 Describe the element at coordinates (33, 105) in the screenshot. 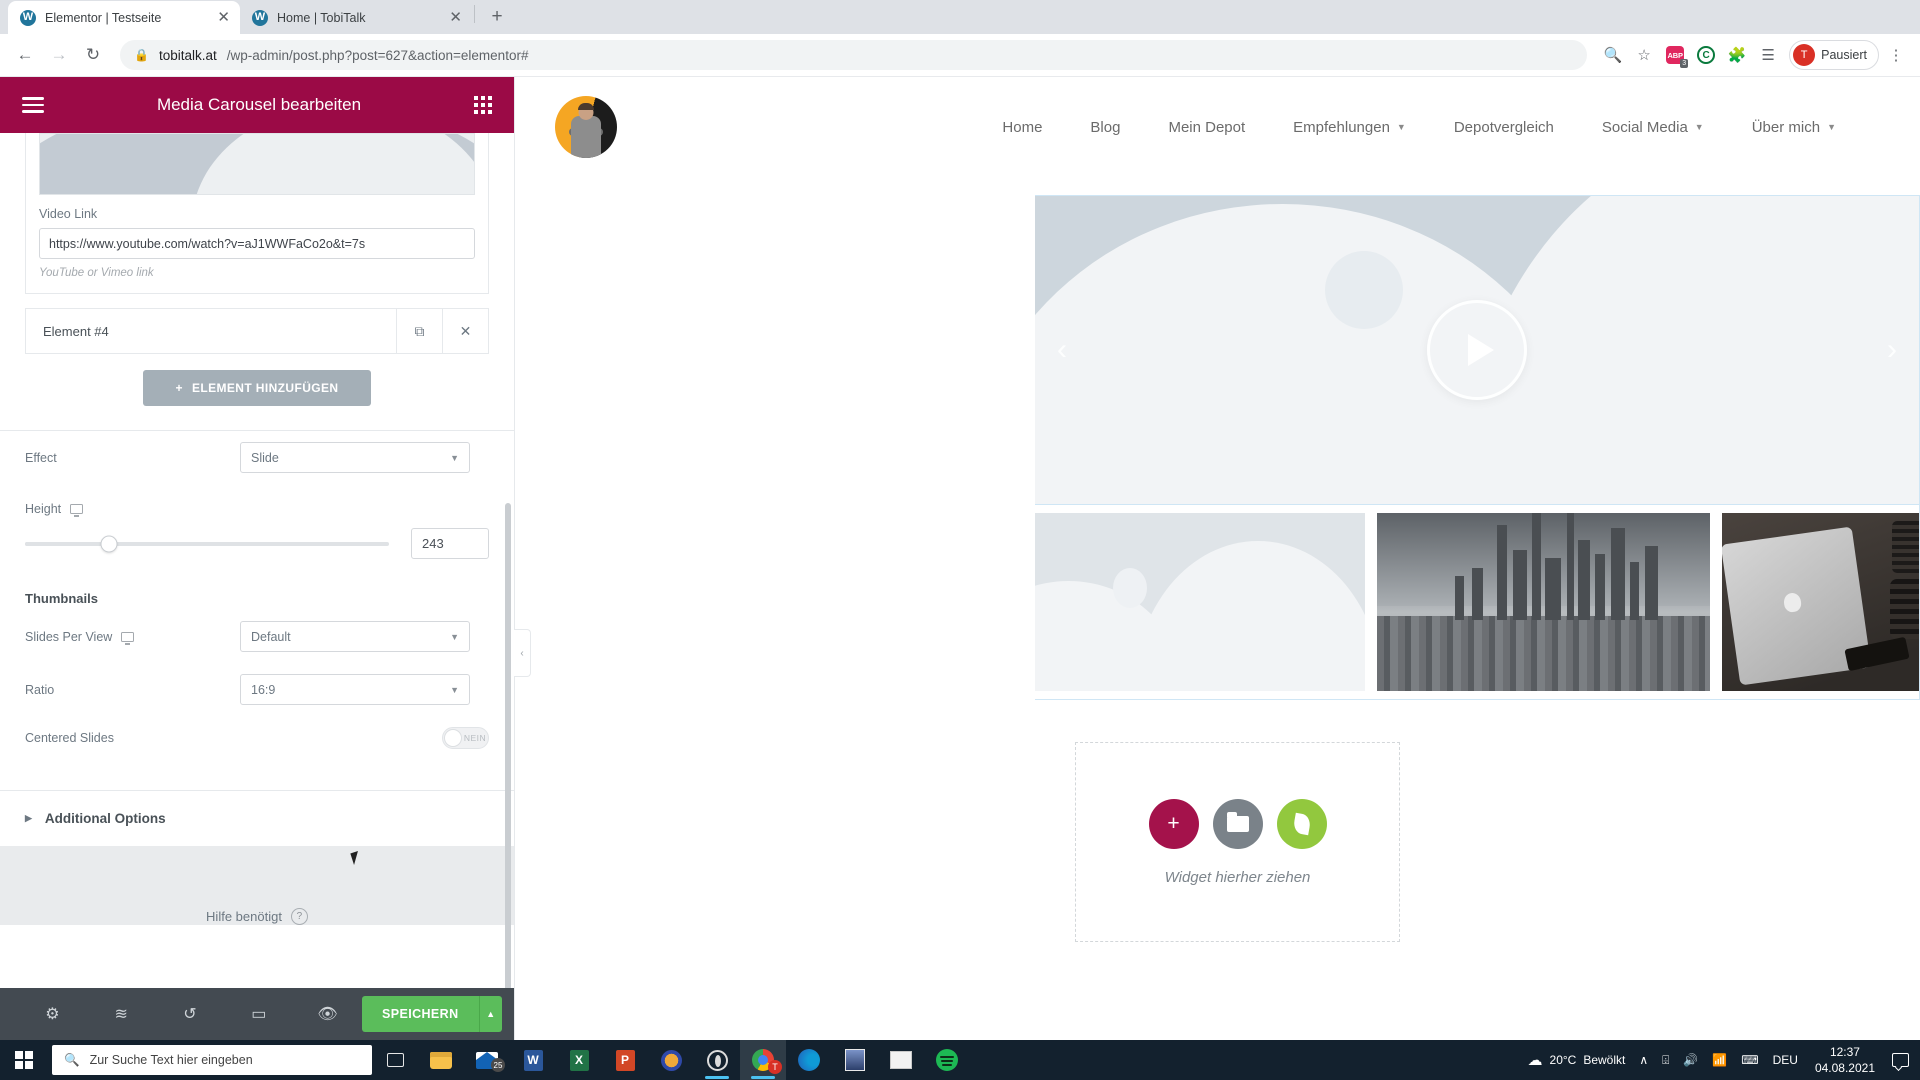

I see `hamburger-icon` at that location.